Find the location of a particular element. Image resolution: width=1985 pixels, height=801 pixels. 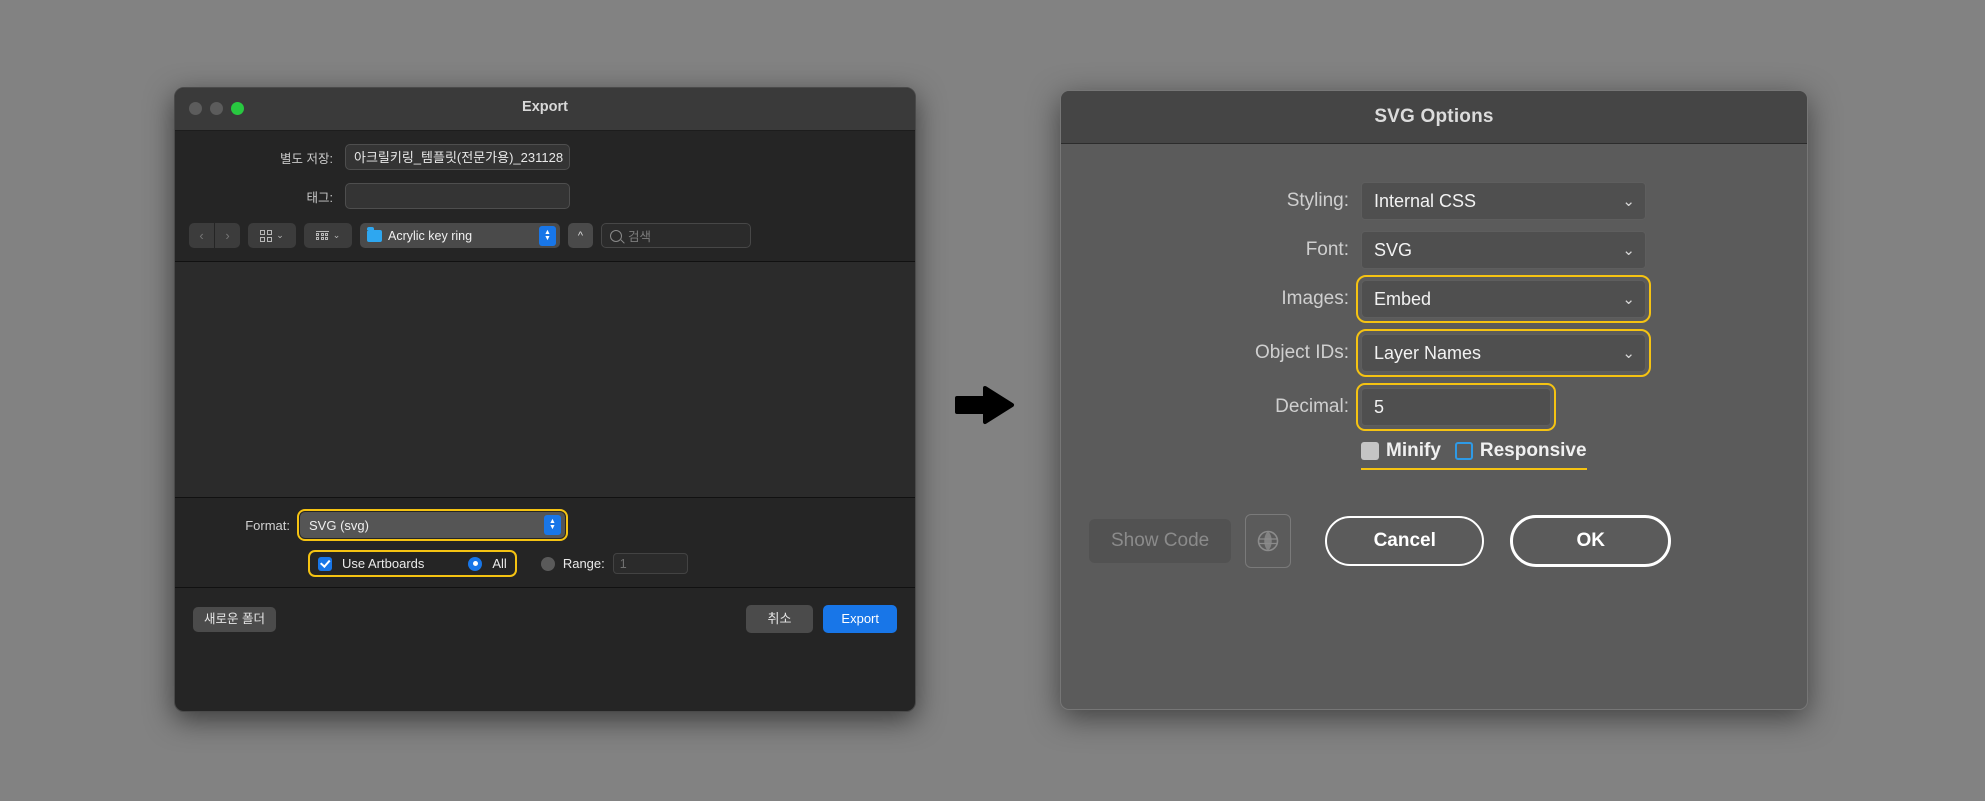

export-footer: 새로운 폴더 취소 Export is located at coordinates (545, 619).